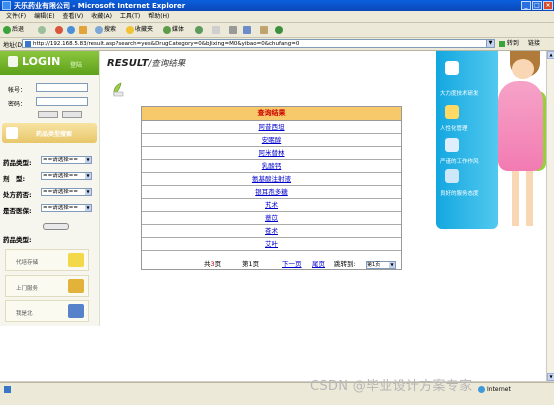 The width and height of the screenshot is (554, 405). Describe the element at coordinates (292, 264) in the screenshot. I see `next-page-link: 下一页` at that location.